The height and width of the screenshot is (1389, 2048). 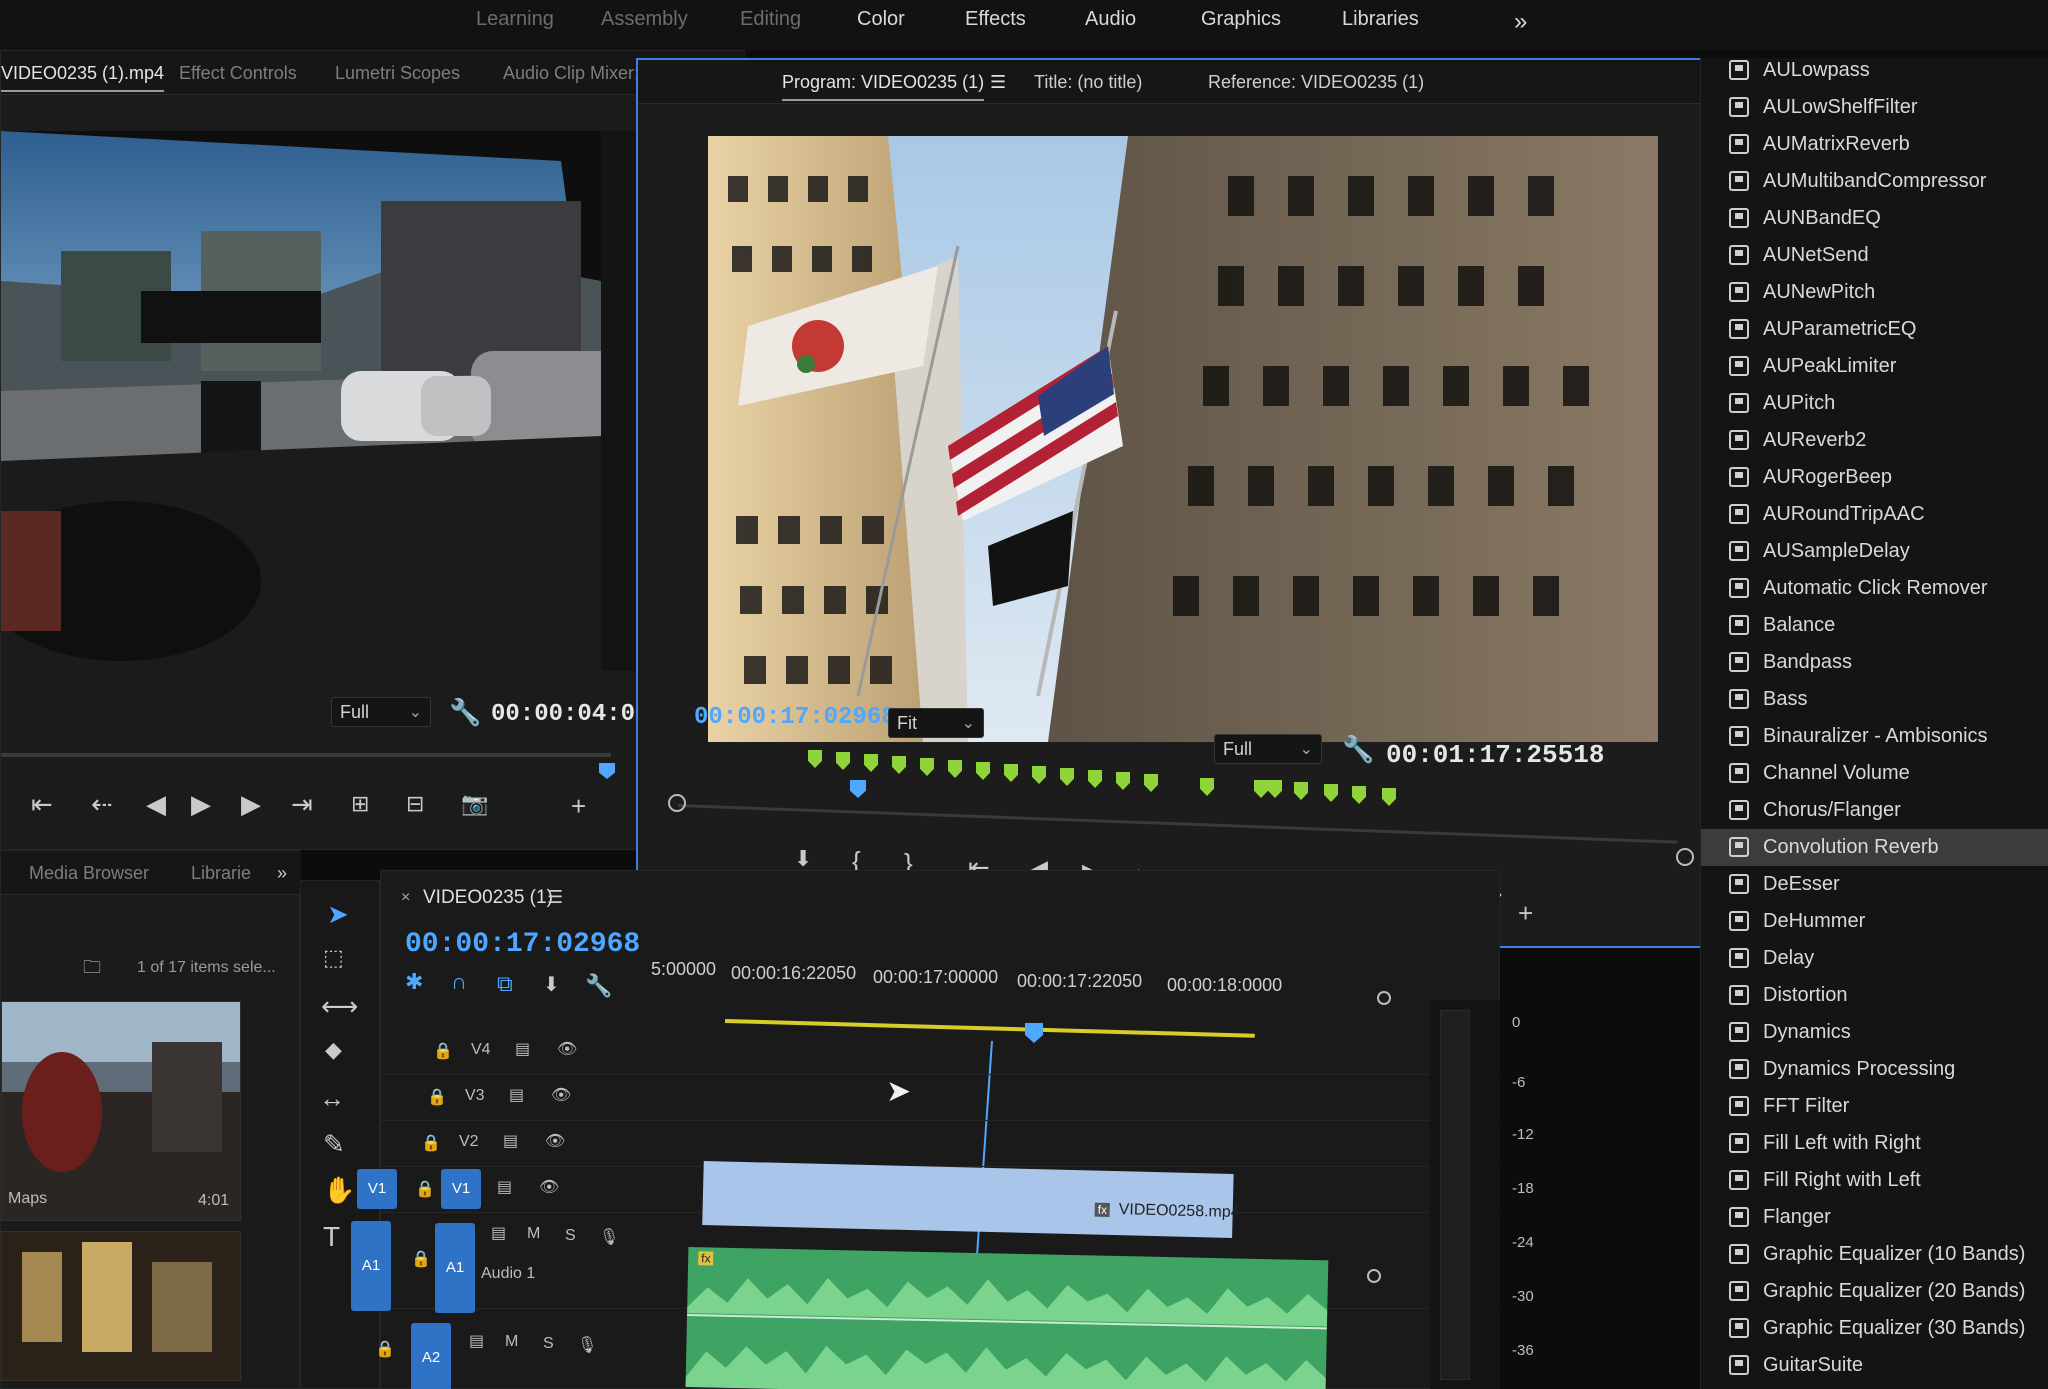 What do you see at coordinates (598, 986) in the screenshot?
I see `timeline-settings-wrench-icon: 🔧` at bounding box center [598, 986].